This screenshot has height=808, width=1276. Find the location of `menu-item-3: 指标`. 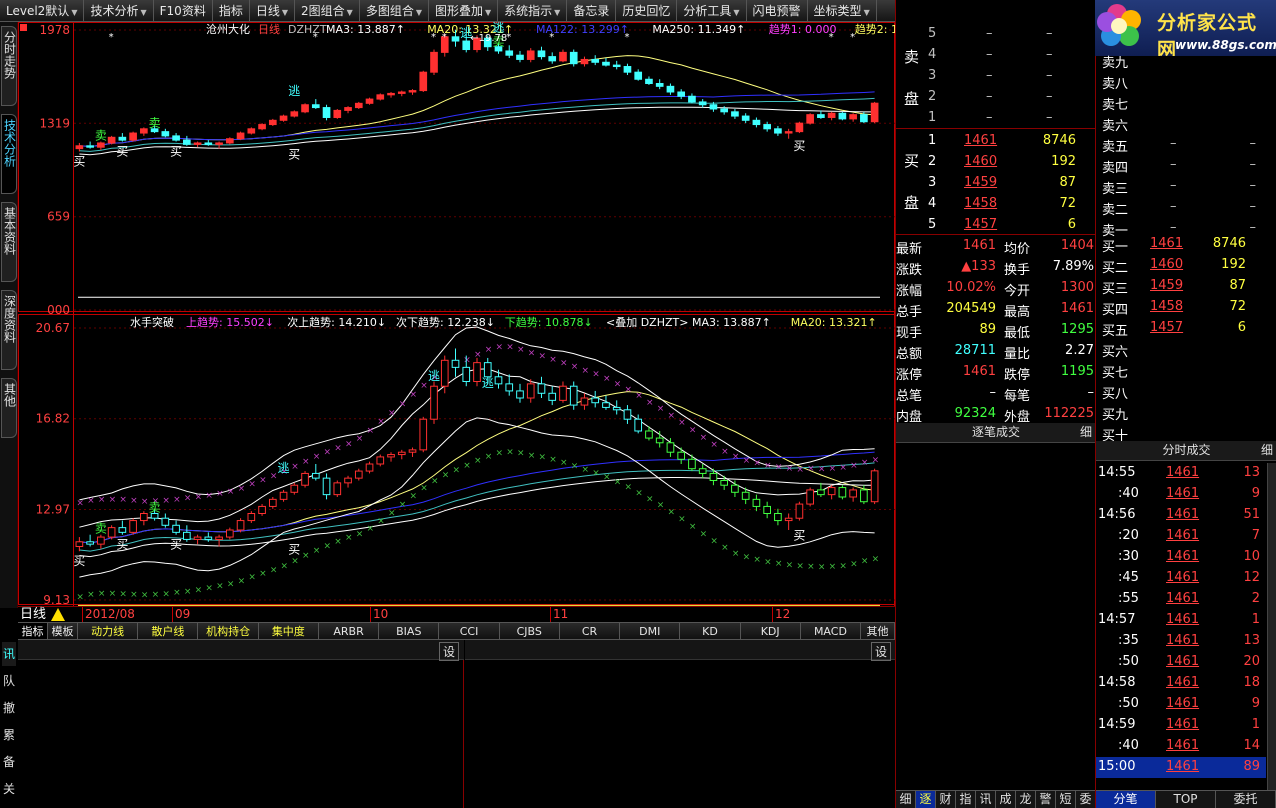

menu-item-3: 指标 is located at coordinates (231, 10).